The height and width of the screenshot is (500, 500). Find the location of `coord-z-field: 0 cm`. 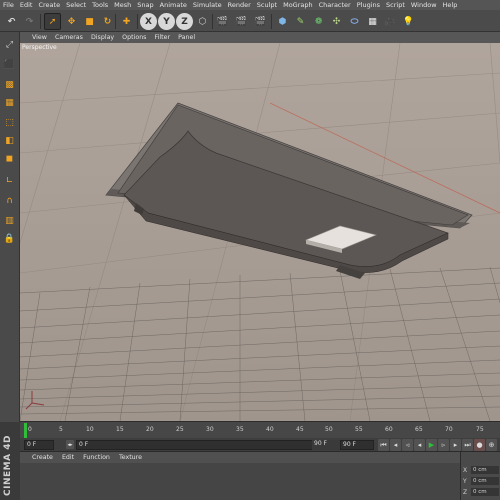

coord-z-field: 0 cm is located at coordinates (485, 492).